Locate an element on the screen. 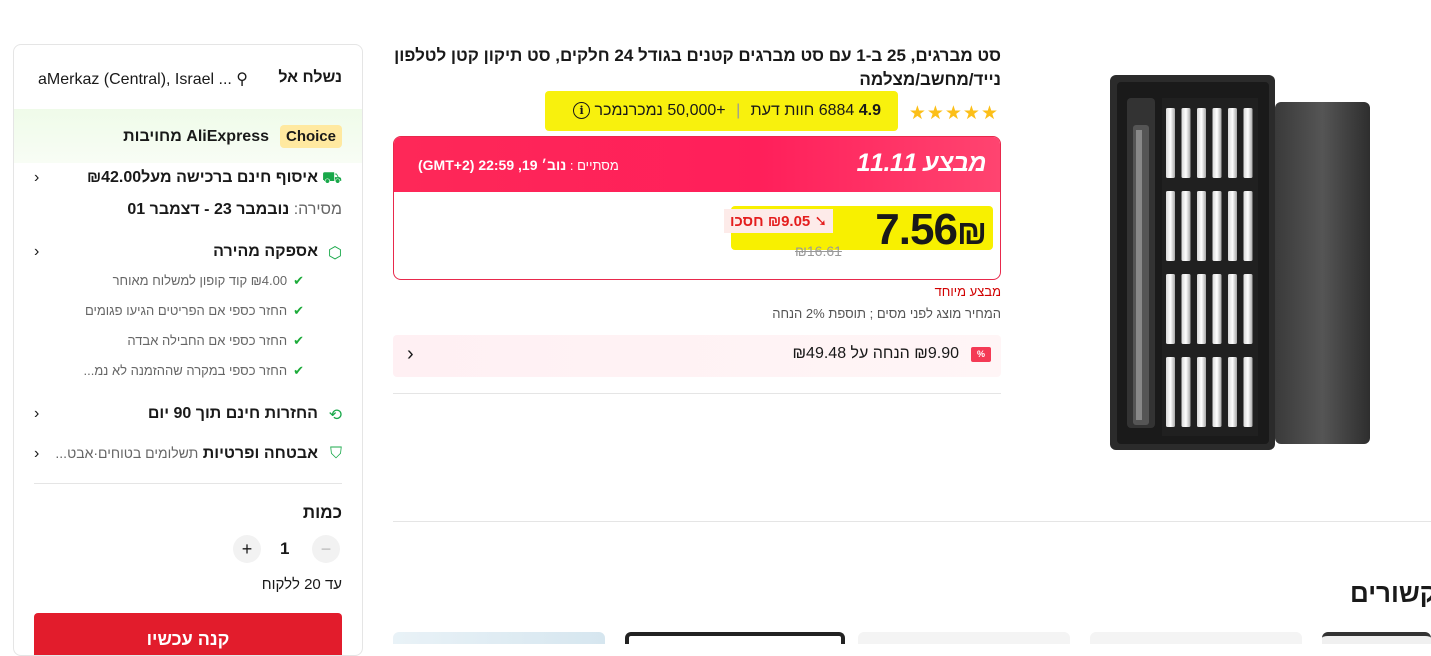 The image size is (1431, 656). savings-text: ₪9.05 חסכו is located at coordinates (770, 221).